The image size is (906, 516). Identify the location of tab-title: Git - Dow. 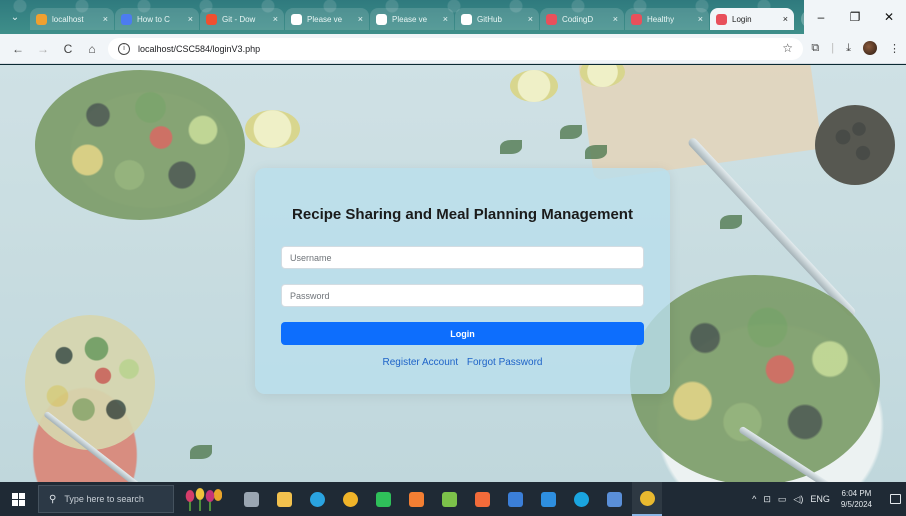
(239, 19).